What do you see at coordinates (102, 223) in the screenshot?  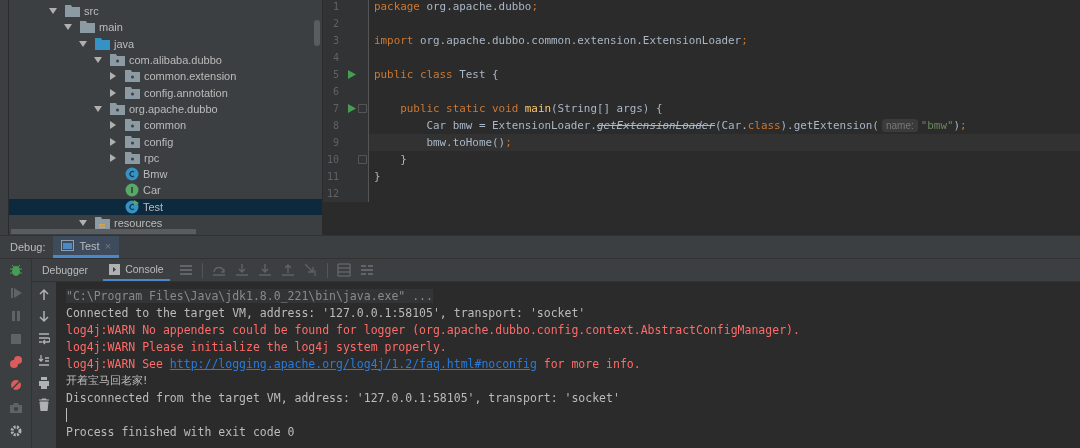 I see `resources-folder-icon` at bounding box center [102, 223].